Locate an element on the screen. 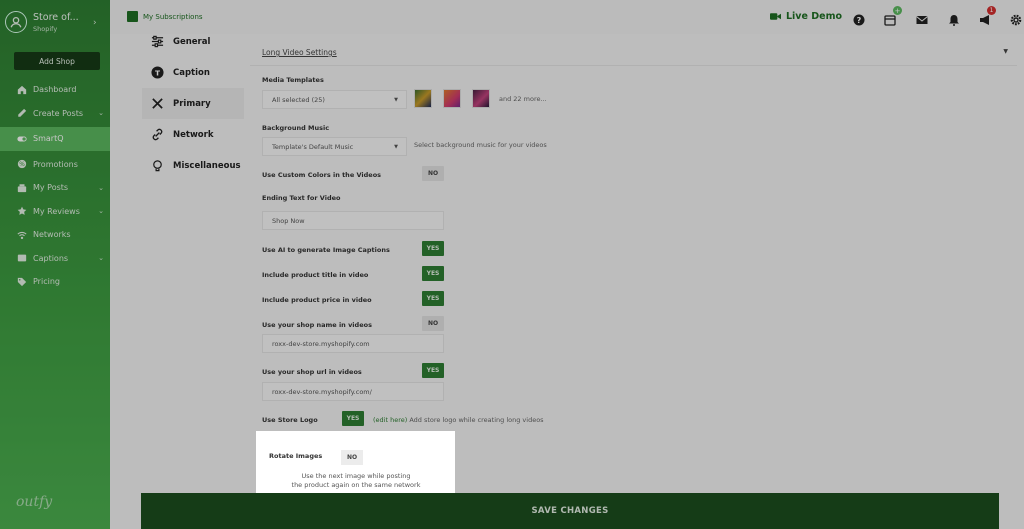 This screenshot has height=529, width=1024. sidebar-item-smartq: SmartQ is located at coordinates (55, 139).